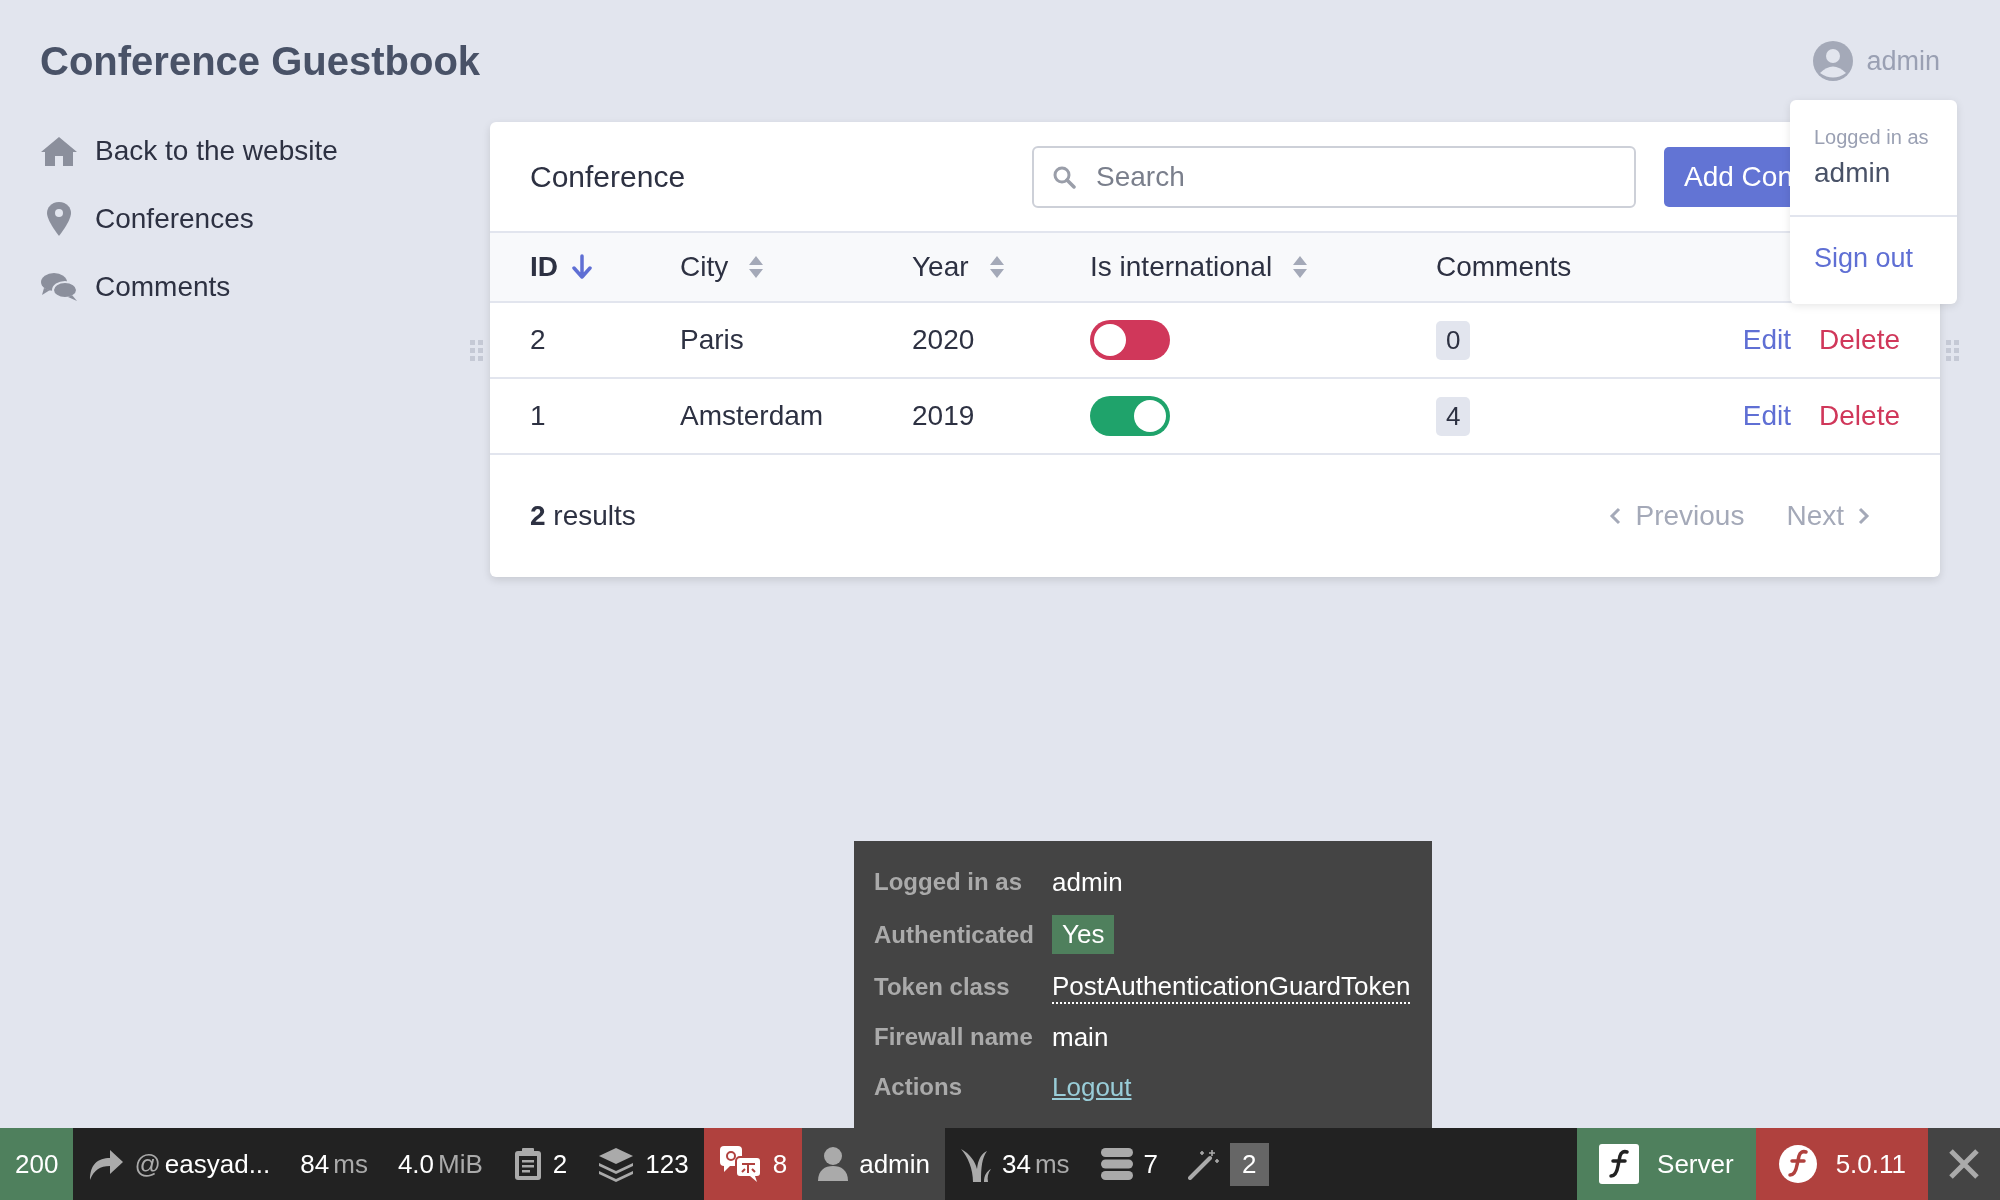 This screenshot has height=1200, width=2000. What do you see at coordinates (1334, 176) in the screenshot?
I see `search-field: Search` at bounding box center [1334, 176].